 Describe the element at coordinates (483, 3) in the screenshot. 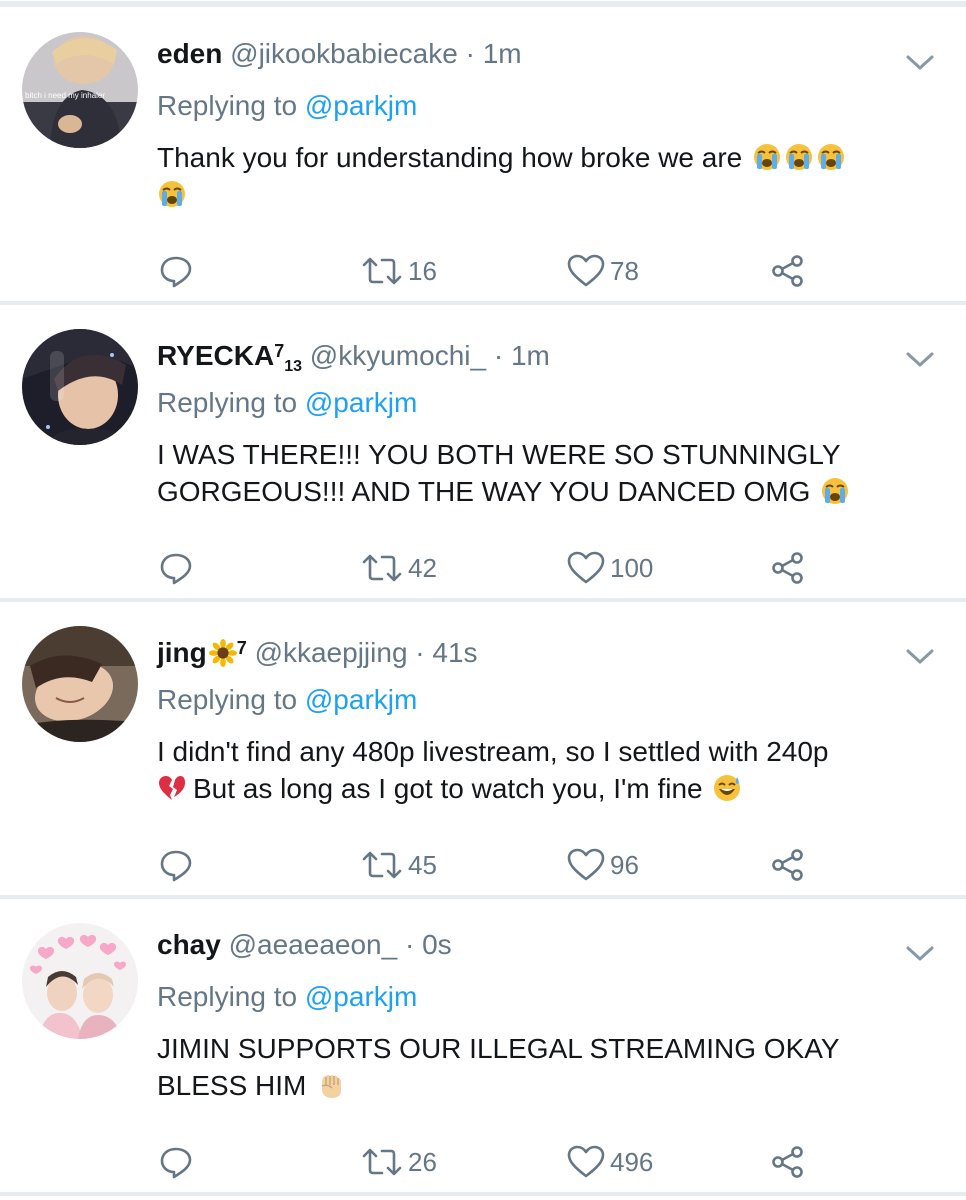

I see `top-divider` at that location.